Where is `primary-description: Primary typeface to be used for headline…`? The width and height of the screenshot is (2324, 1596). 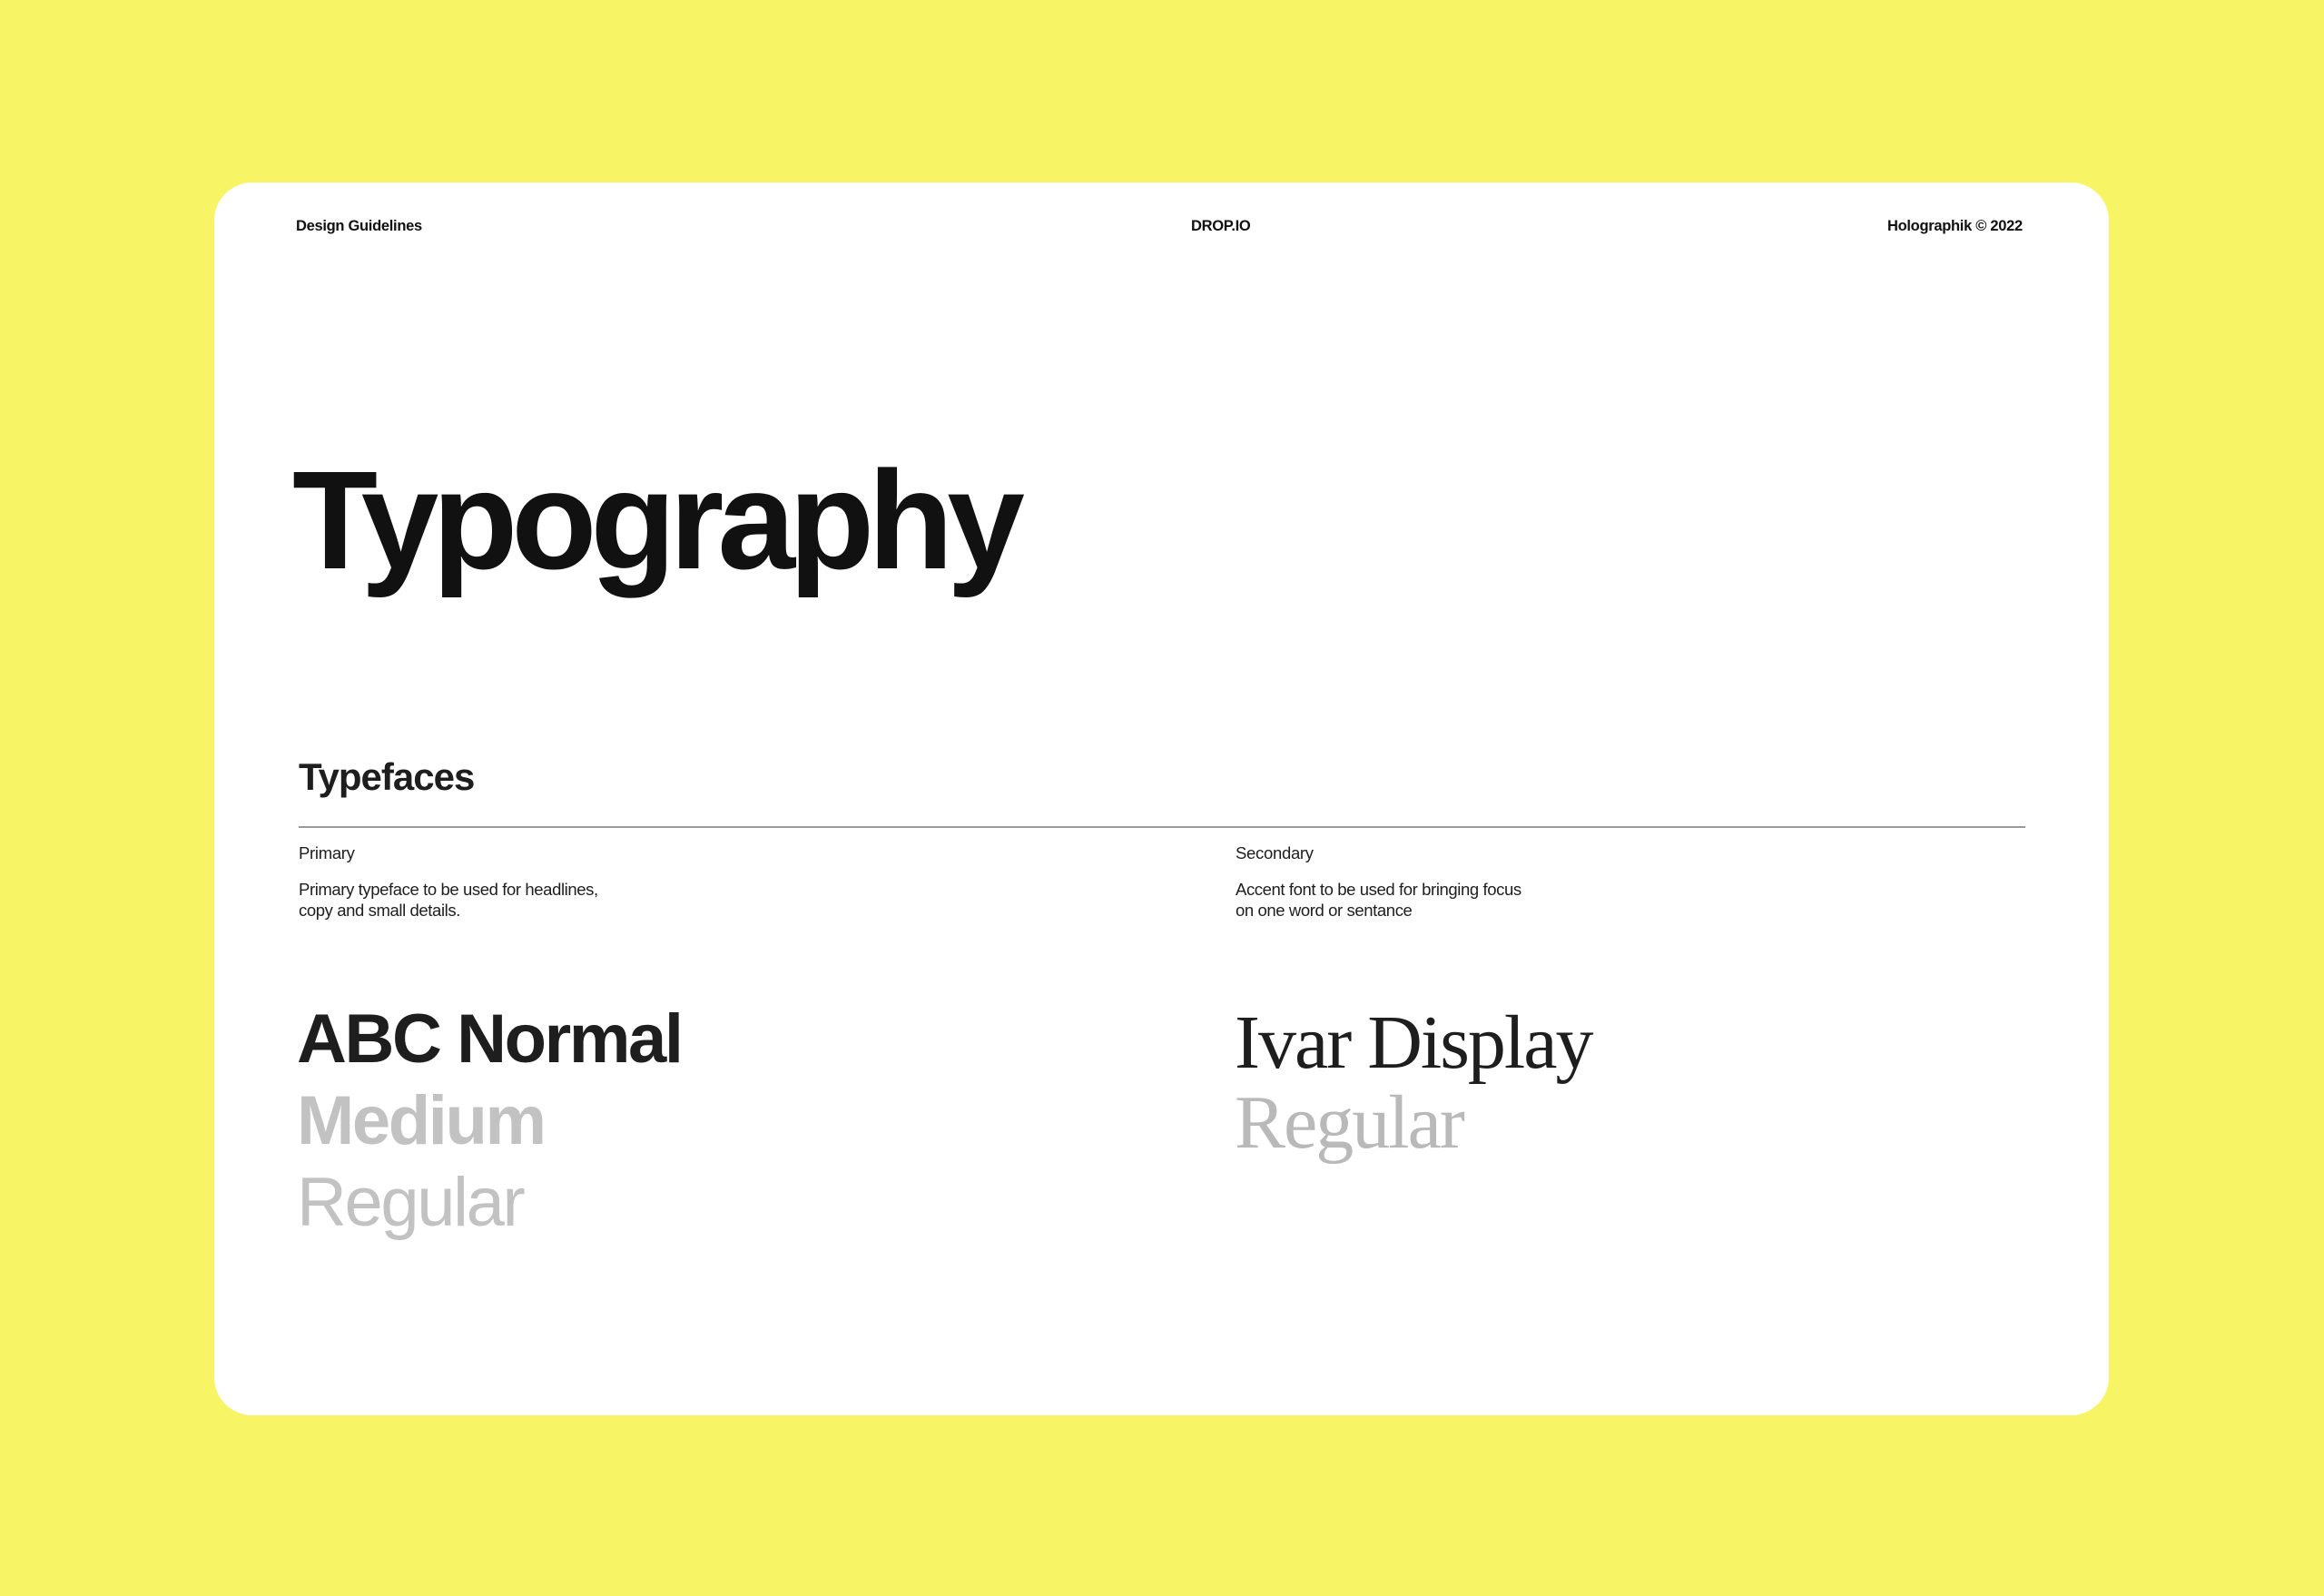
primary-description: Primary typeface to be used for headline… is located at coordinates (448, 900).